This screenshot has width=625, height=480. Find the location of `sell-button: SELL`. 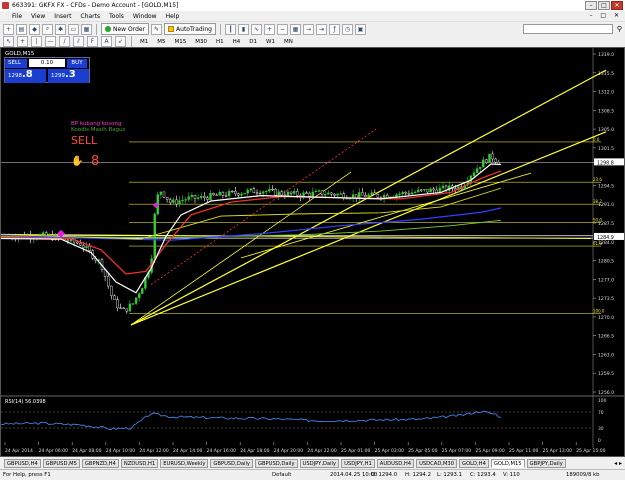

sell-button: SELL is located at coordinates (16, 63).